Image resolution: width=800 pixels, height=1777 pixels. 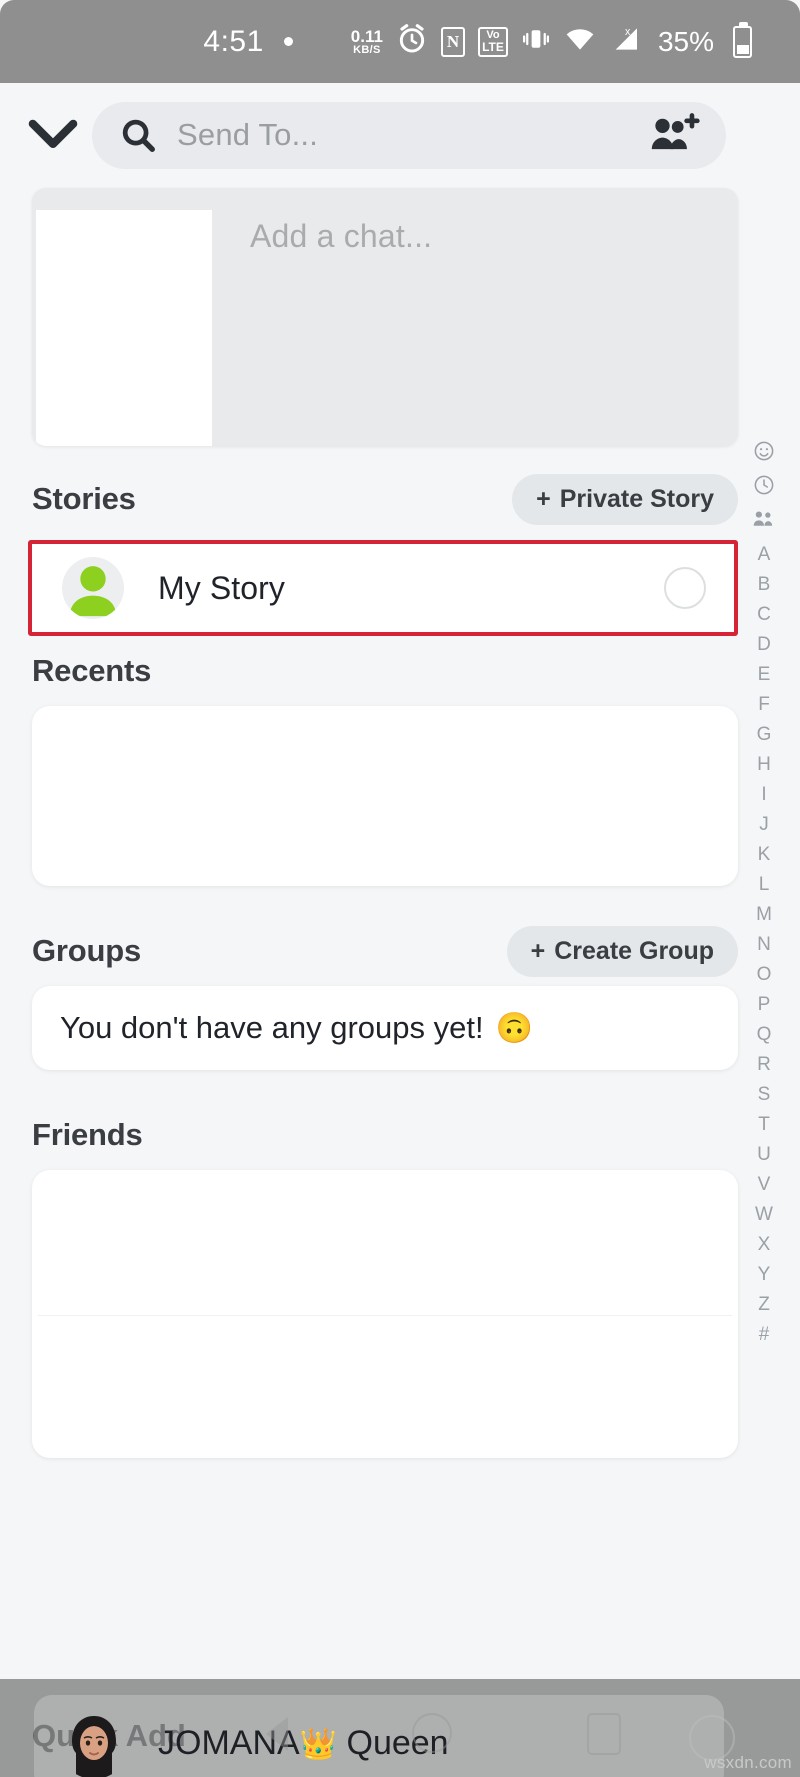 What do you see at coordinates (764, 1184) in the screenshot?
I see `alpha-index-letter: V` at bounding box center [764, 1184].